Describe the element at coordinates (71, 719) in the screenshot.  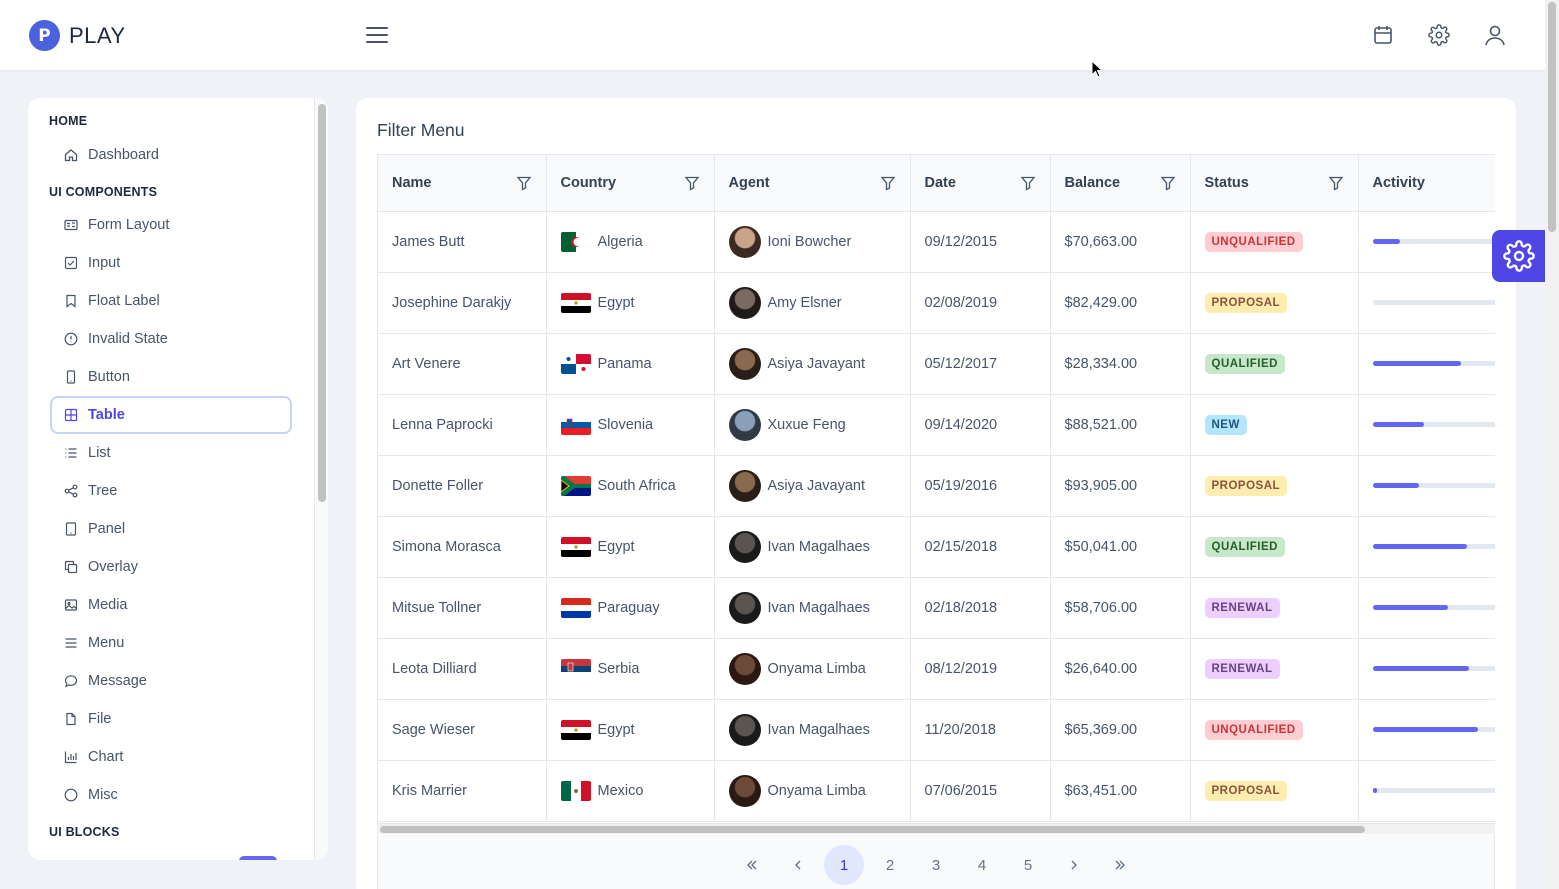
I see `file-icon` at that location.